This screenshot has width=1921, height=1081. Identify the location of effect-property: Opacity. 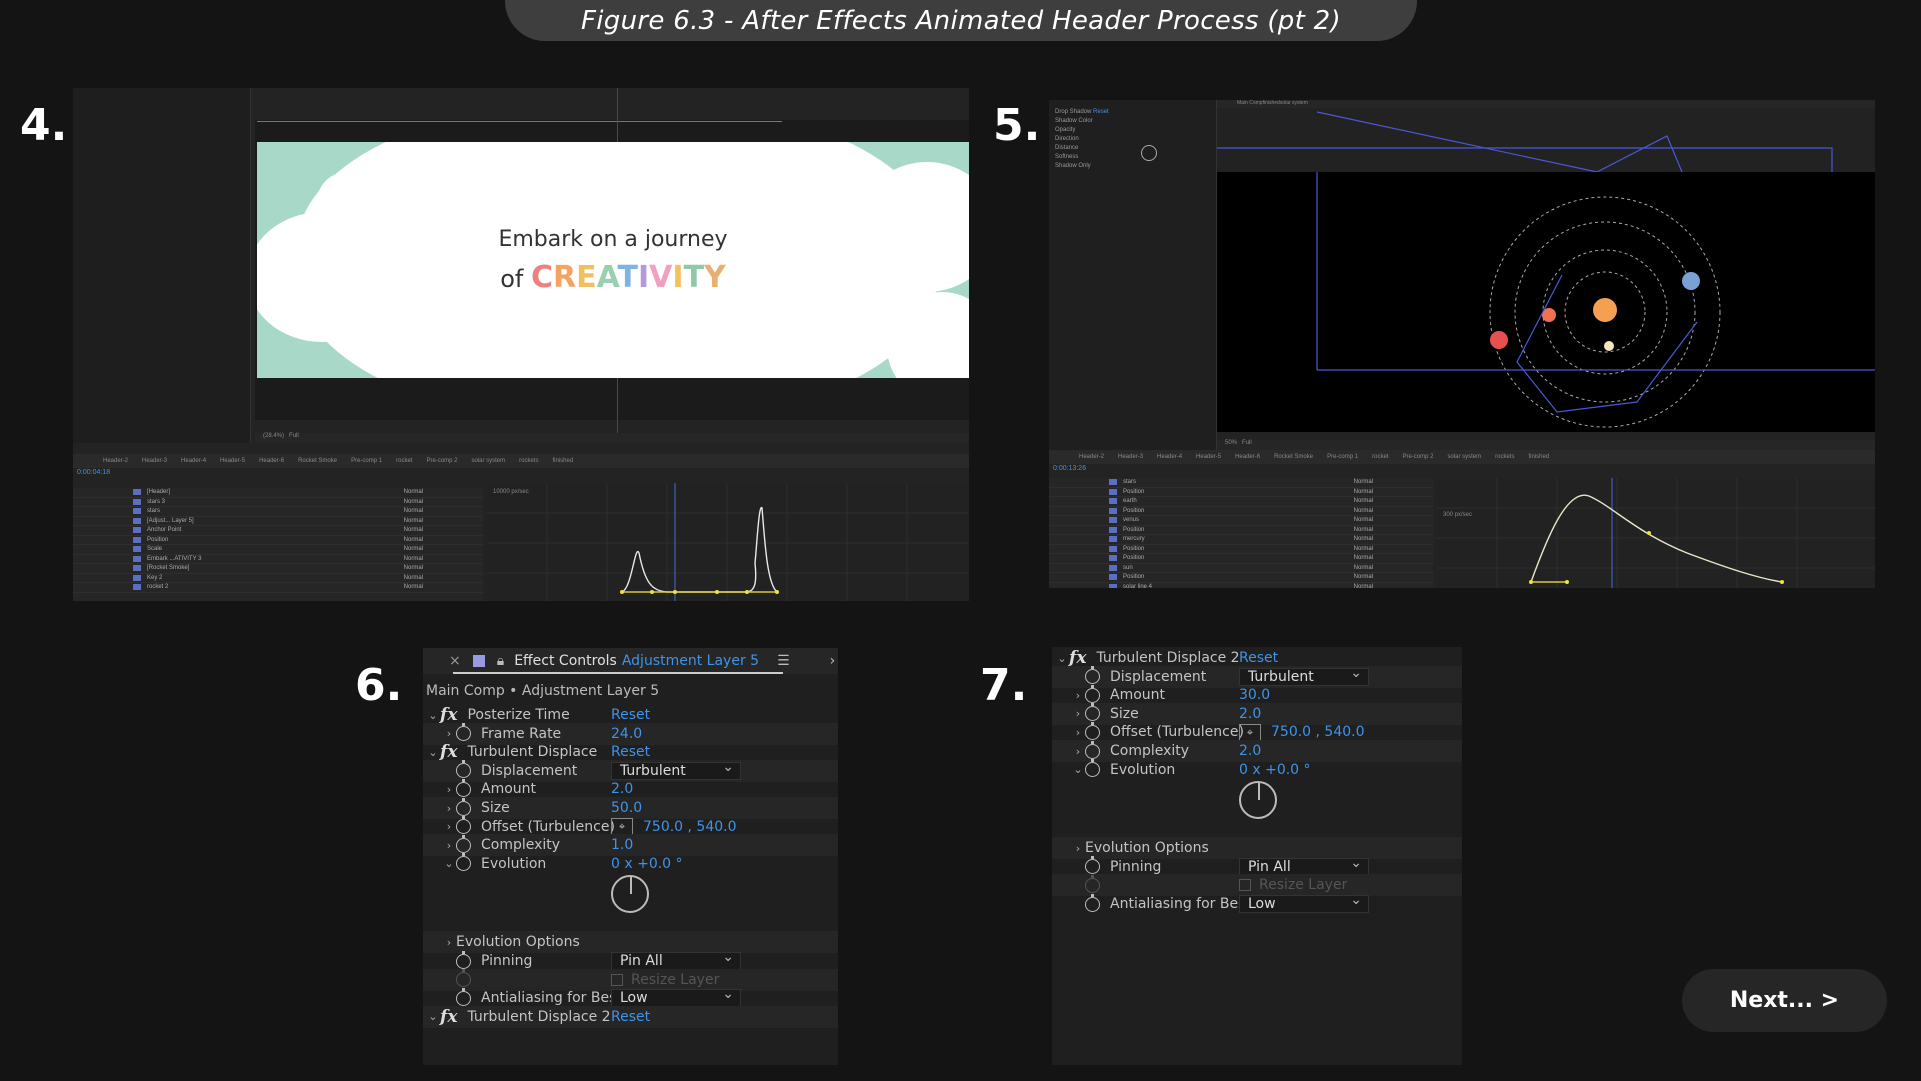
(1132, 130).